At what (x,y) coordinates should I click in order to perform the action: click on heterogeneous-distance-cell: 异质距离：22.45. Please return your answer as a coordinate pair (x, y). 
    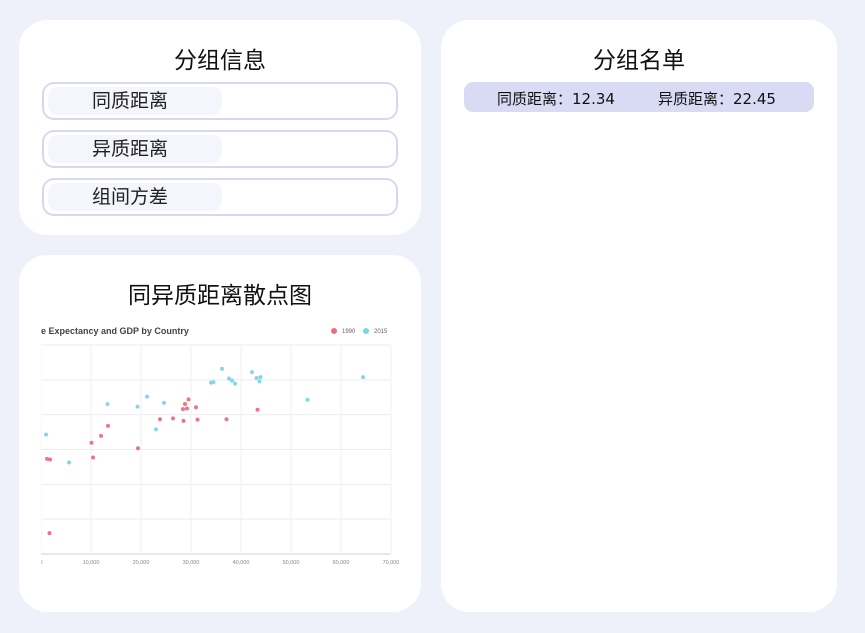
    Looking at the image, I should click on (717, 98).